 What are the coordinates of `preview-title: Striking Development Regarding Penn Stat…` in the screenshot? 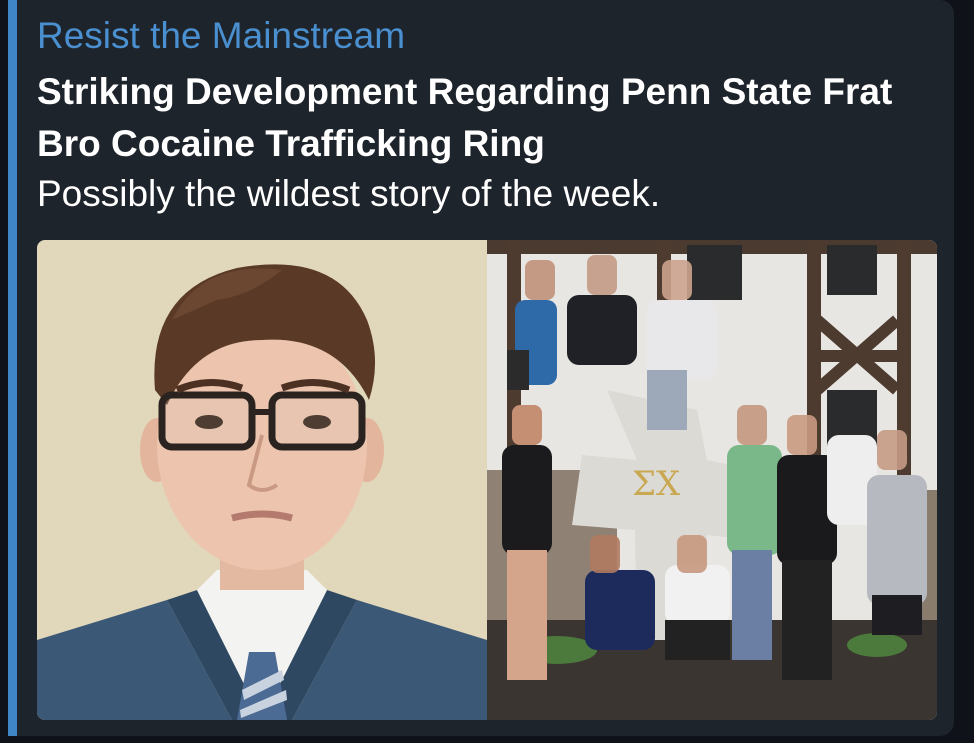 It's located at (465, 117).